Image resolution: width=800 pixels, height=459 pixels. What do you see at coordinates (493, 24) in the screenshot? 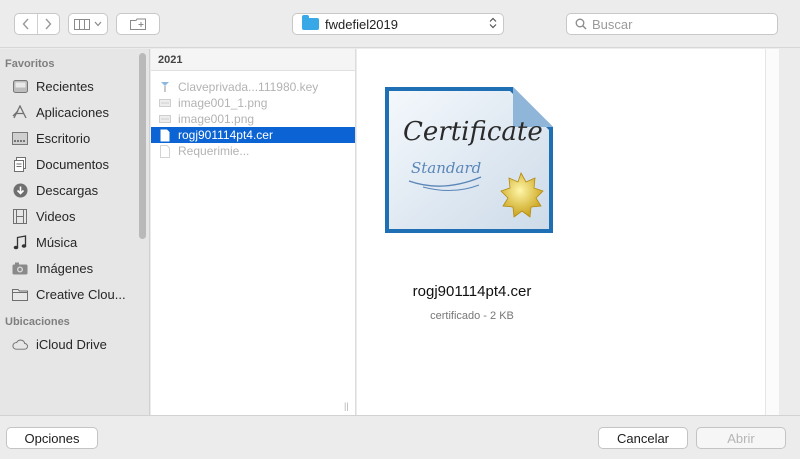
I see `updown-chevron-icon` at bounding box center [493, 24].